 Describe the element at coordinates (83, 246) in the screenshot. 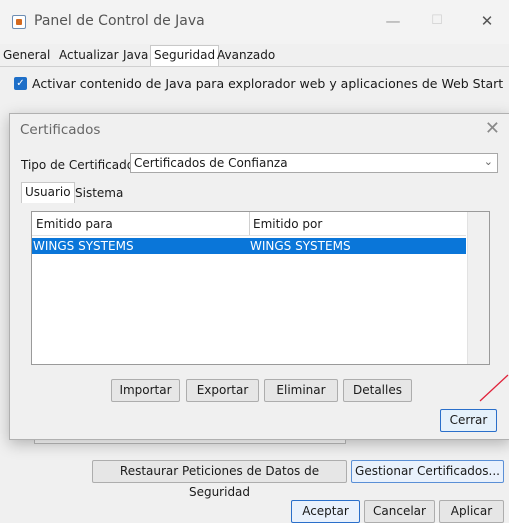

I see `cell-issued-to: WINGS SYSTEMS` at that location.